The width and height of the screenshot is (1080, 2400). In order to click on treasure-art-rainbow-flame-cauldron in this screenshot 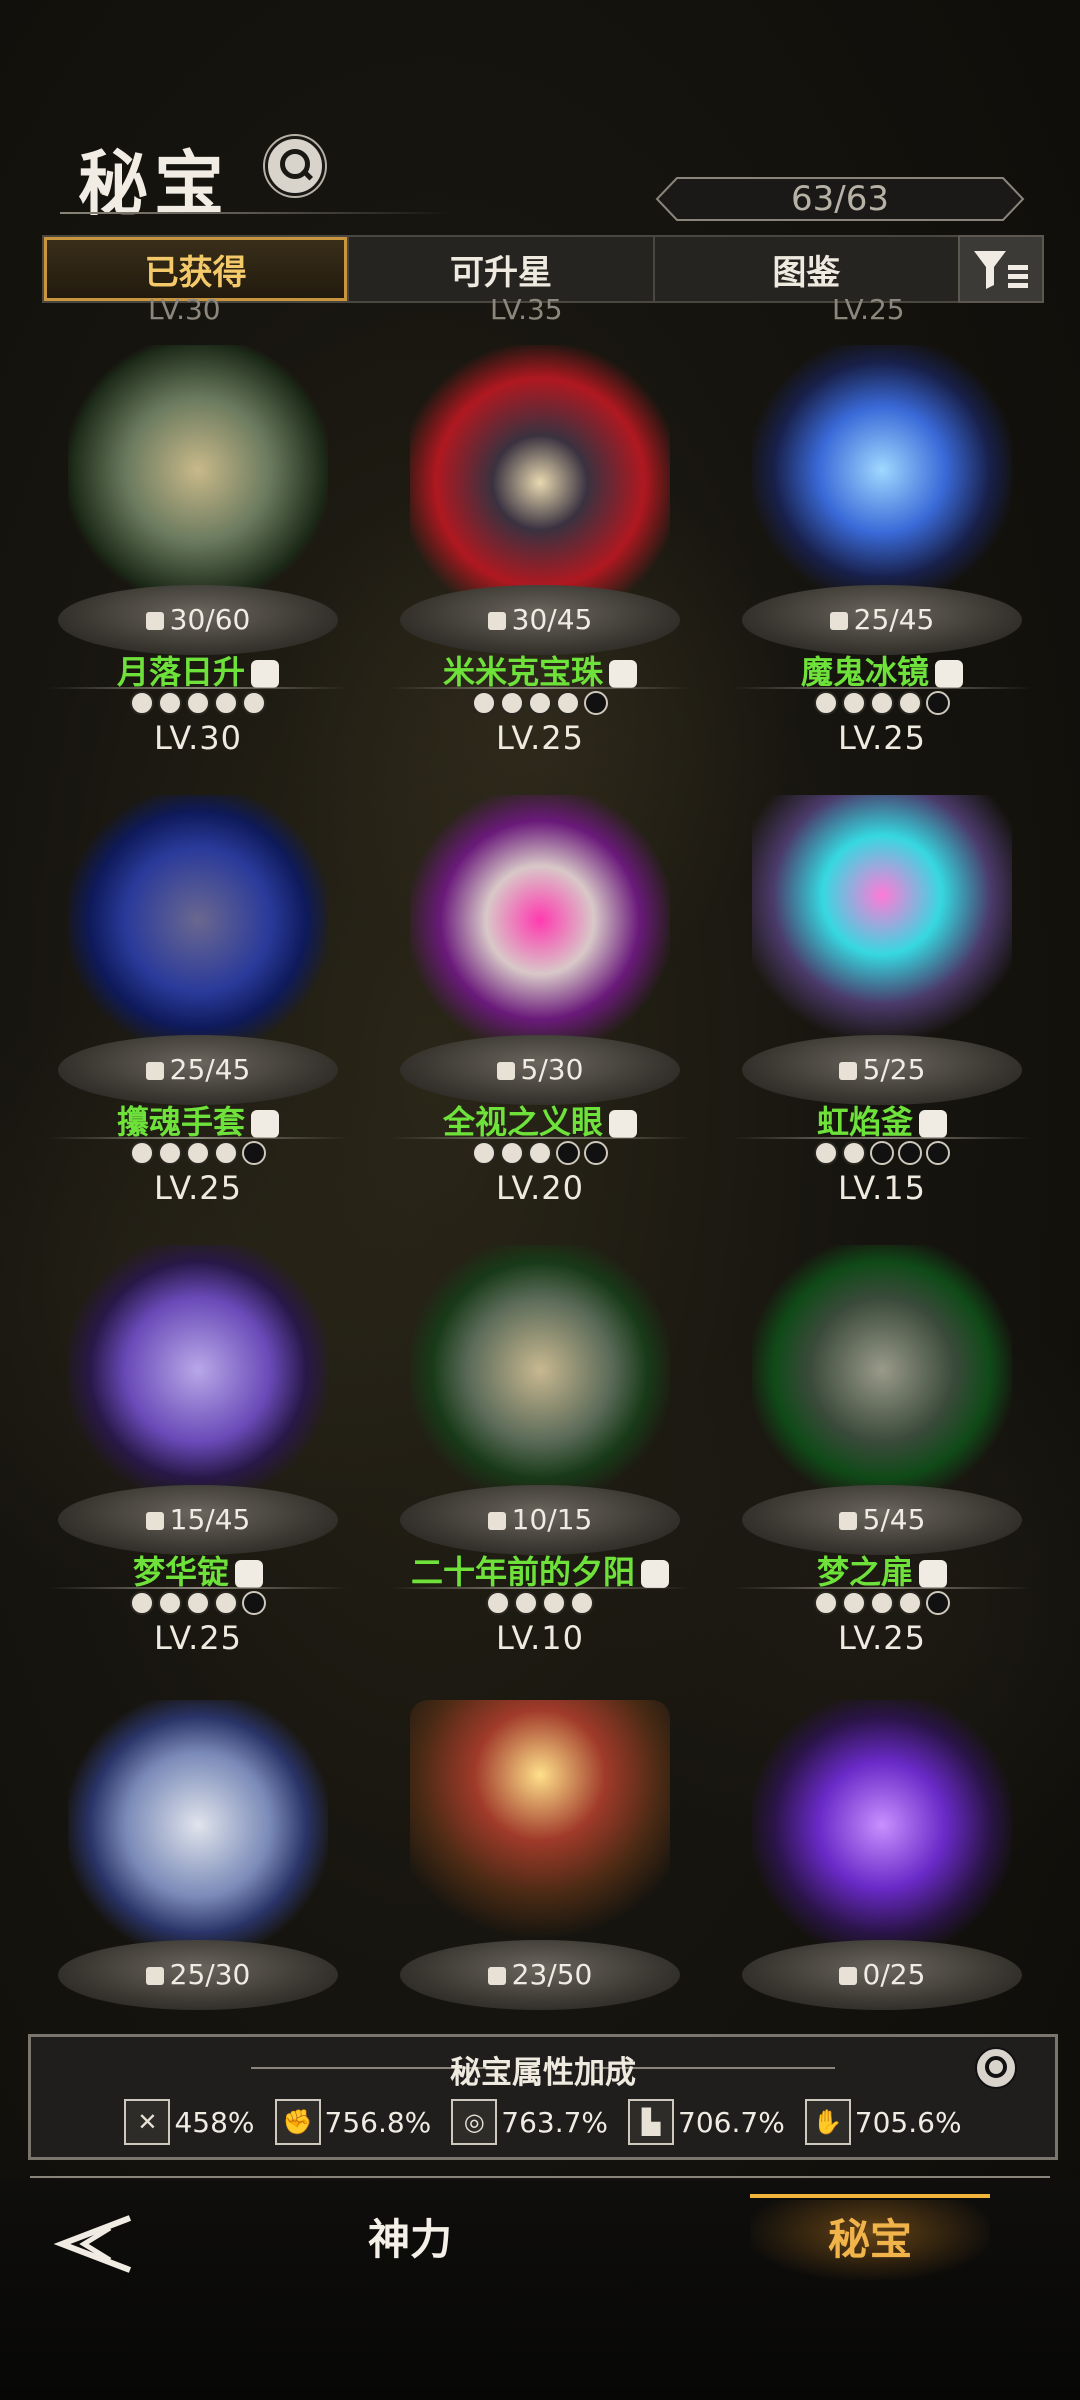, I will do `click(882, 920)`.